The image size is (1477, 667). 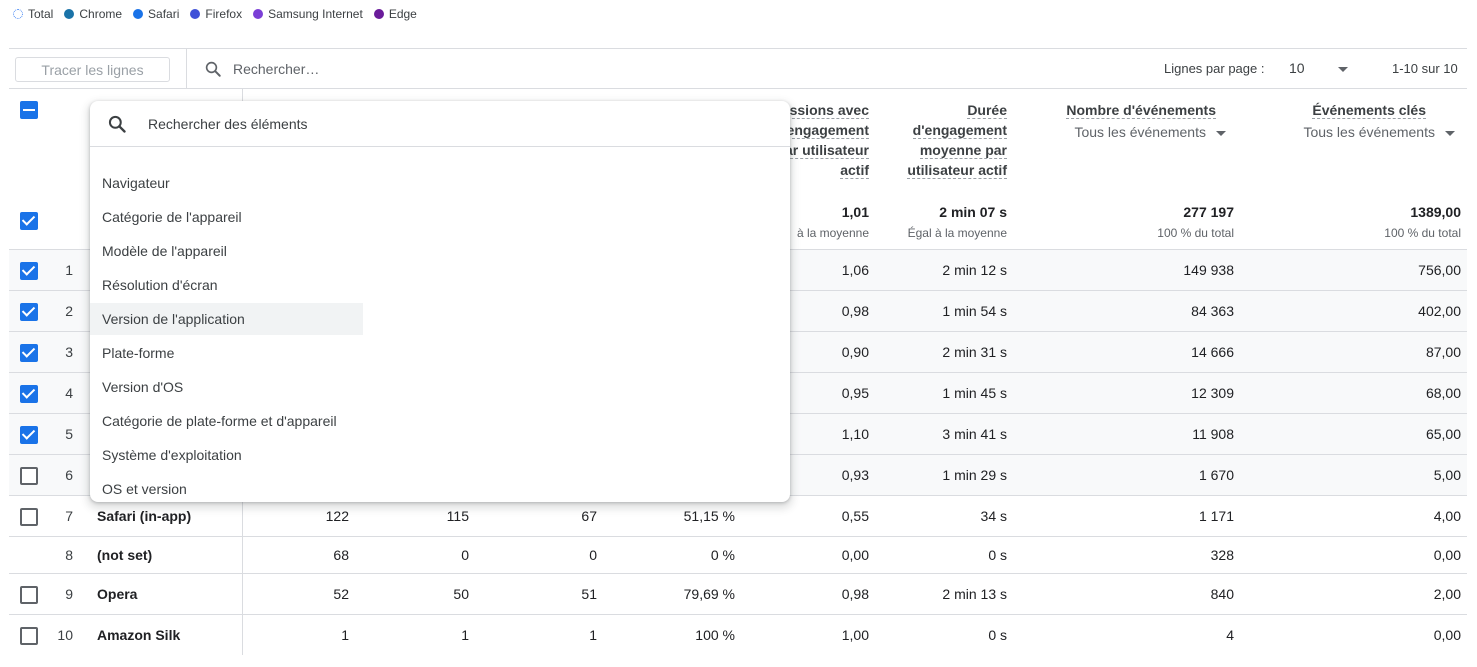 What do you see at coordinates (1208, 270) in the screenshot?
I see `cell-event-count: 149 938` at bounding box center [1208, 270].